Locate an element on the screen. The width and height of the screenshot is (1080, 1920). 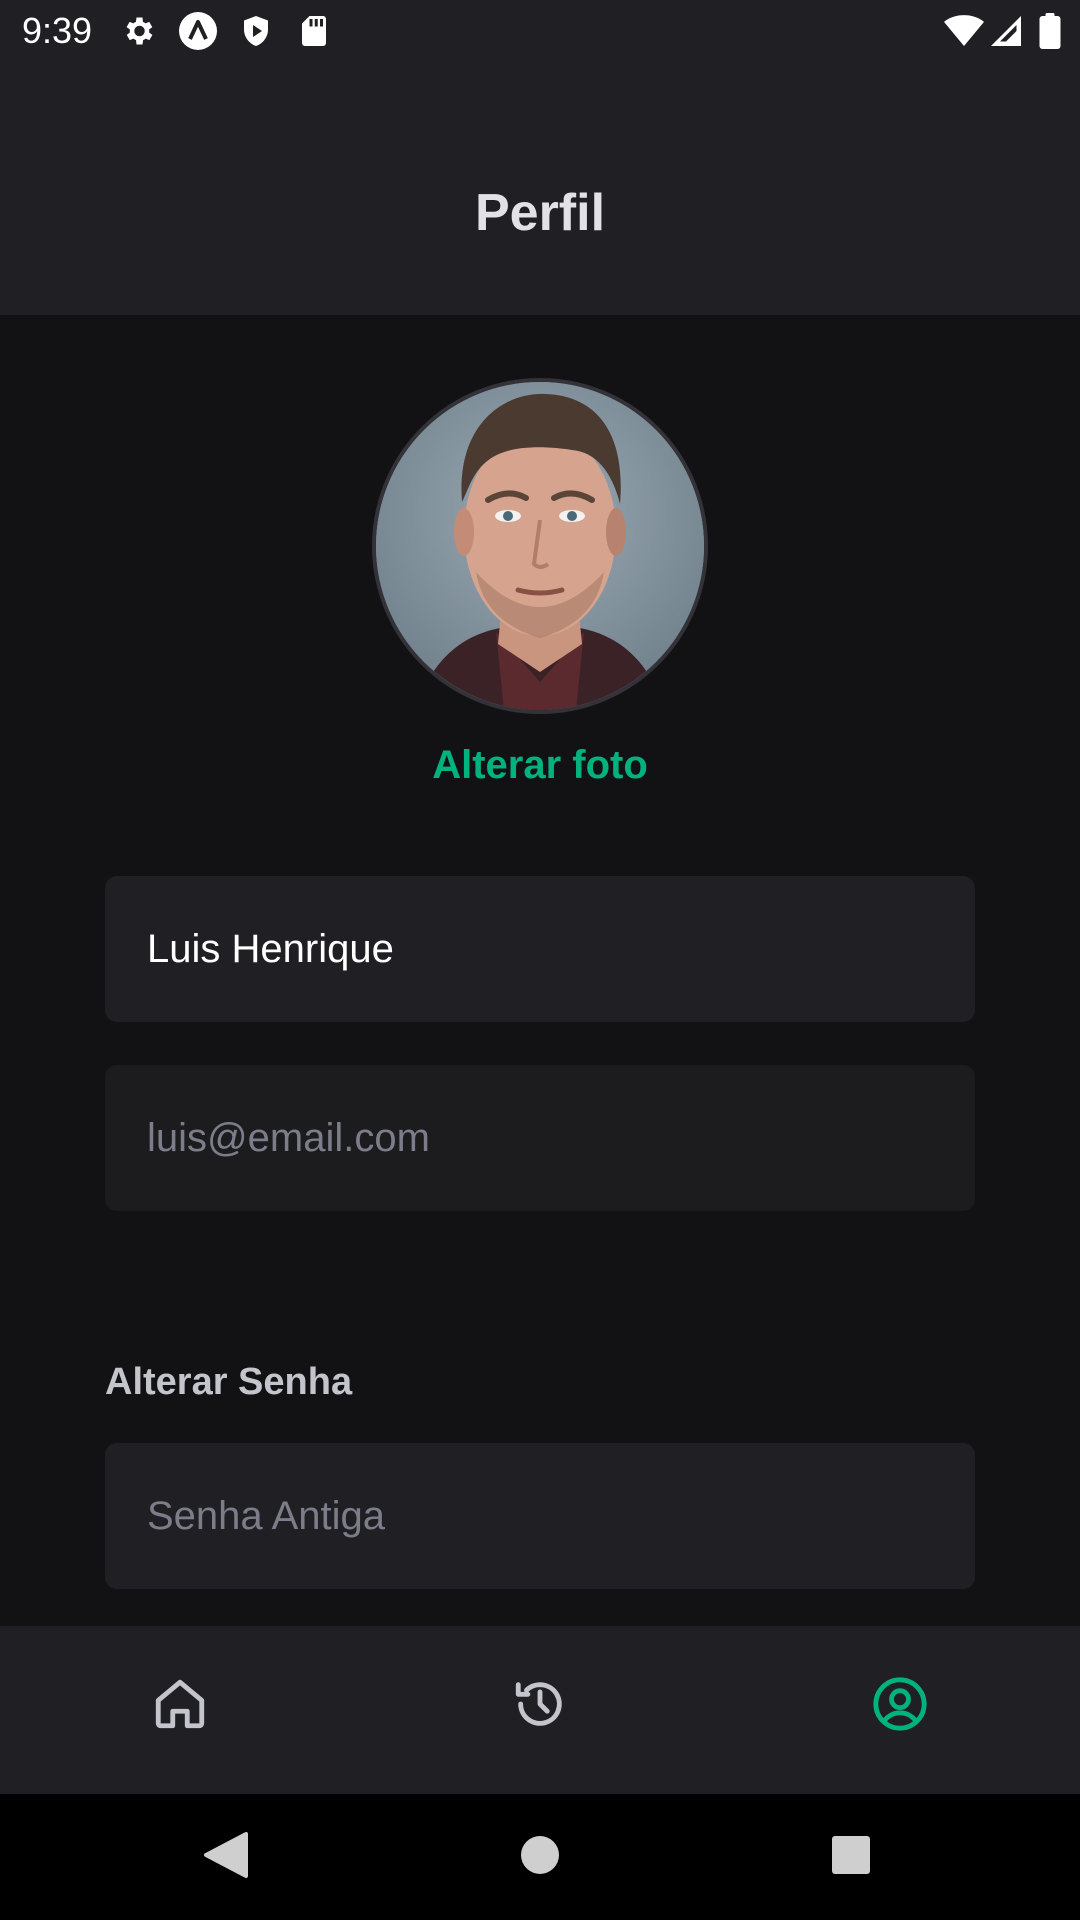
tab-home is located at coordinates (180, 1706).